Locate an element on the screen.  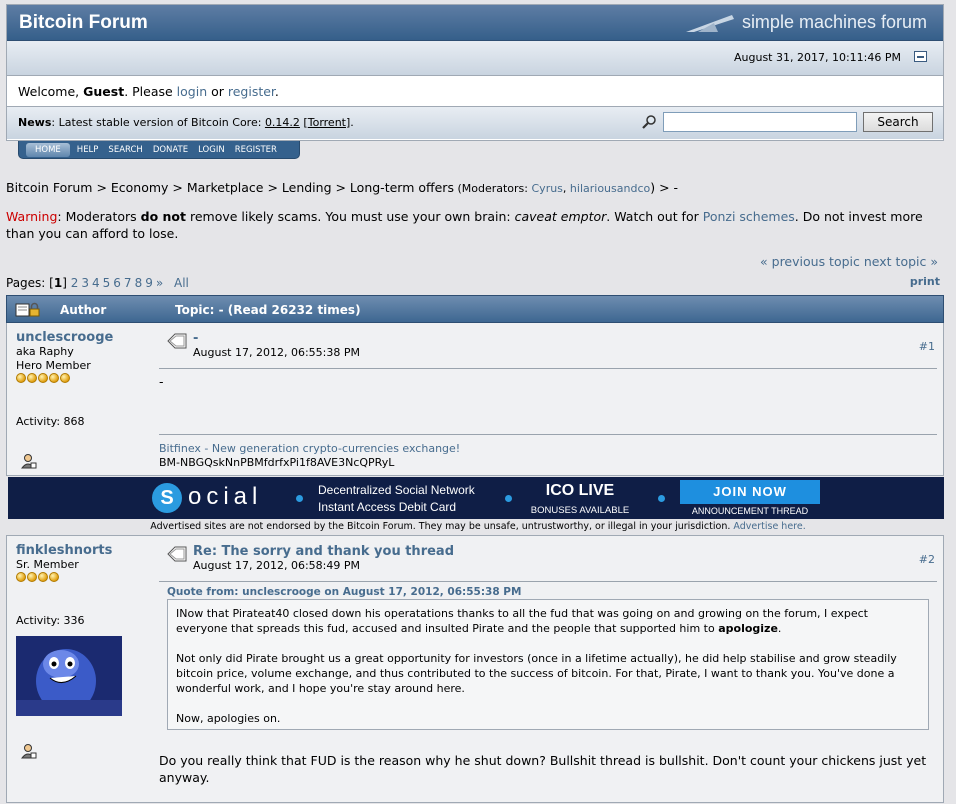
warning-text-3: . Watch out for is located at coordinates (654, 216).